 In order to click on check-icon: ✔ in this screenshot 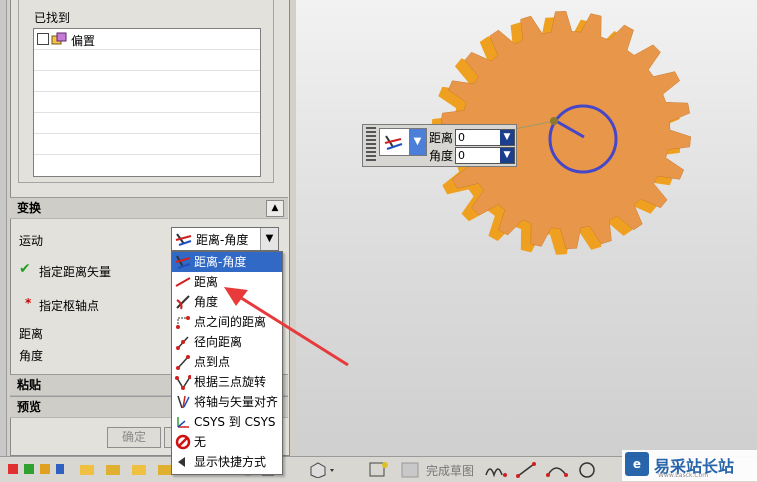, I will do `click(25, 269)`.